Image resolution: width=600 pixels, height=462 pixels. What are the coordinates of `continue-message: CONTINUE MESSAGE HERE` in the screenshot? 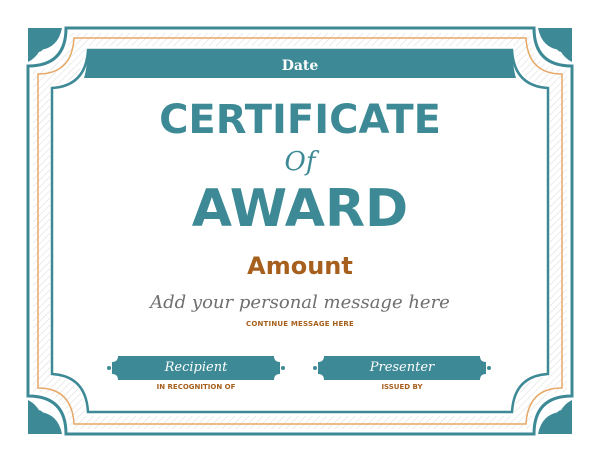 It's located at (300, 324).